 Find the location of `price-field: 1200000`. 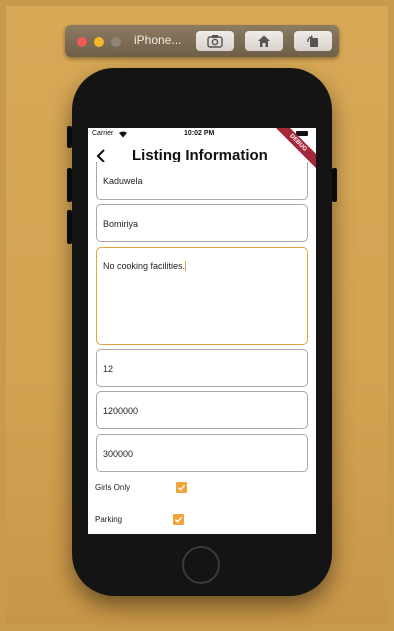

price-field: 1200000 is located at coordinates (202, 410).